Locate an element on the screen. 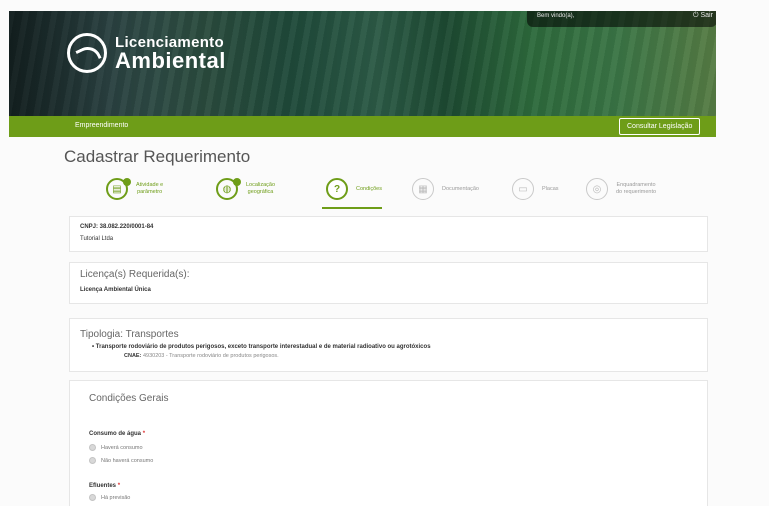 The width and height of the screenshot is (769, 506). power-icon: ⏻ is located at coordinates (696, 15).